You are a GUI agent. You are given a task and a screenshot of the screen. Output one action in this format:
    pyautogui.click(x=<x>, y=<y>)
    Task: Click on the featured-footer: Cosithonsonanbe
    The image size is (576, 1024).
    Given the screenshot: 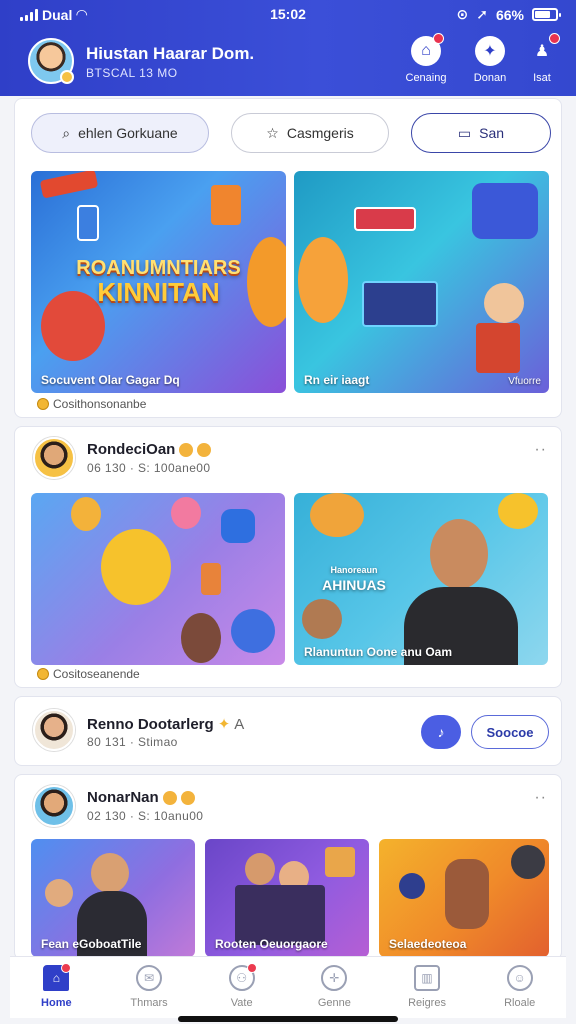 What is the action you would take?
    pyautogui.click(x=91, y=404)
    